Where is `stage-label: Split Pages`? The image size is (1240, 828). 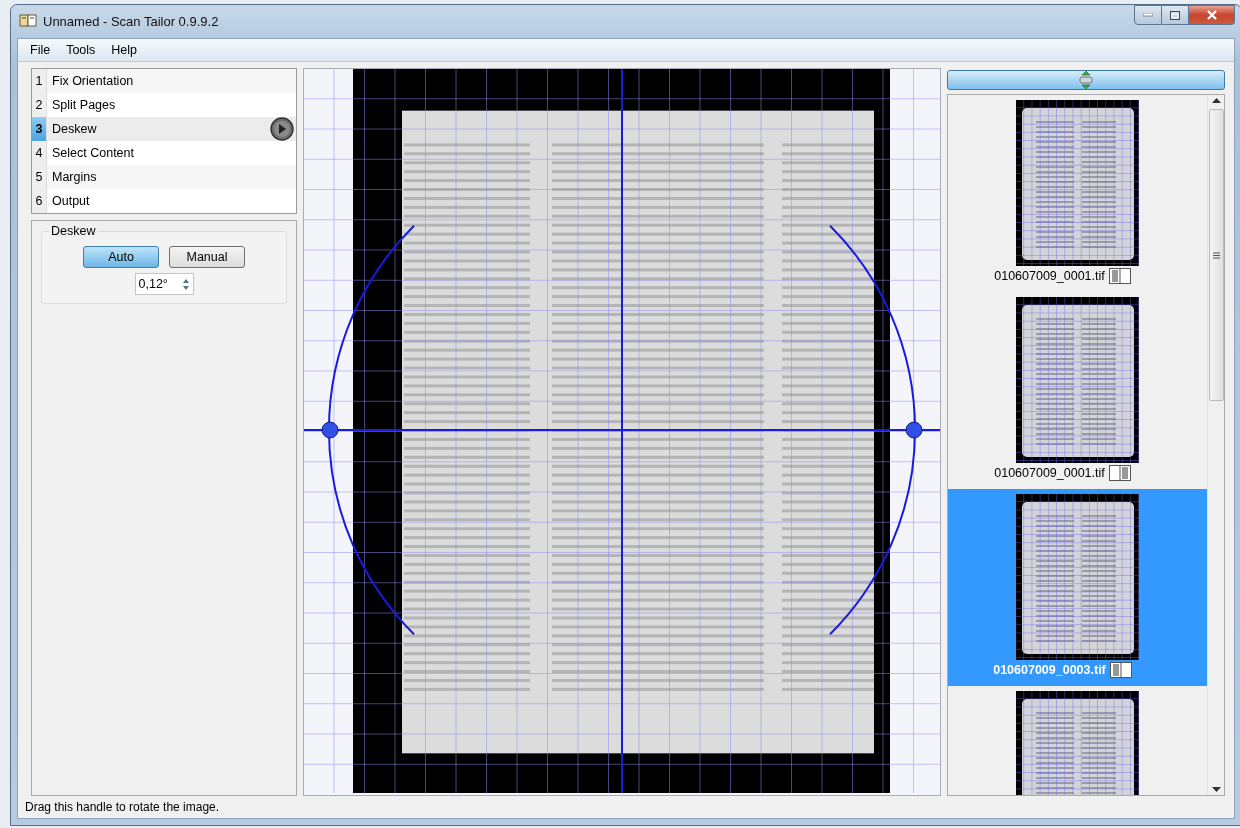 stage-label: Split Pages is located at coordinates (84, 105).